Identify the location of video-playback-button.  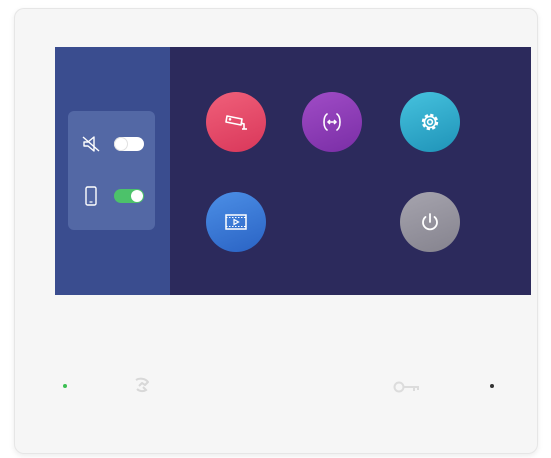
(236, 222).